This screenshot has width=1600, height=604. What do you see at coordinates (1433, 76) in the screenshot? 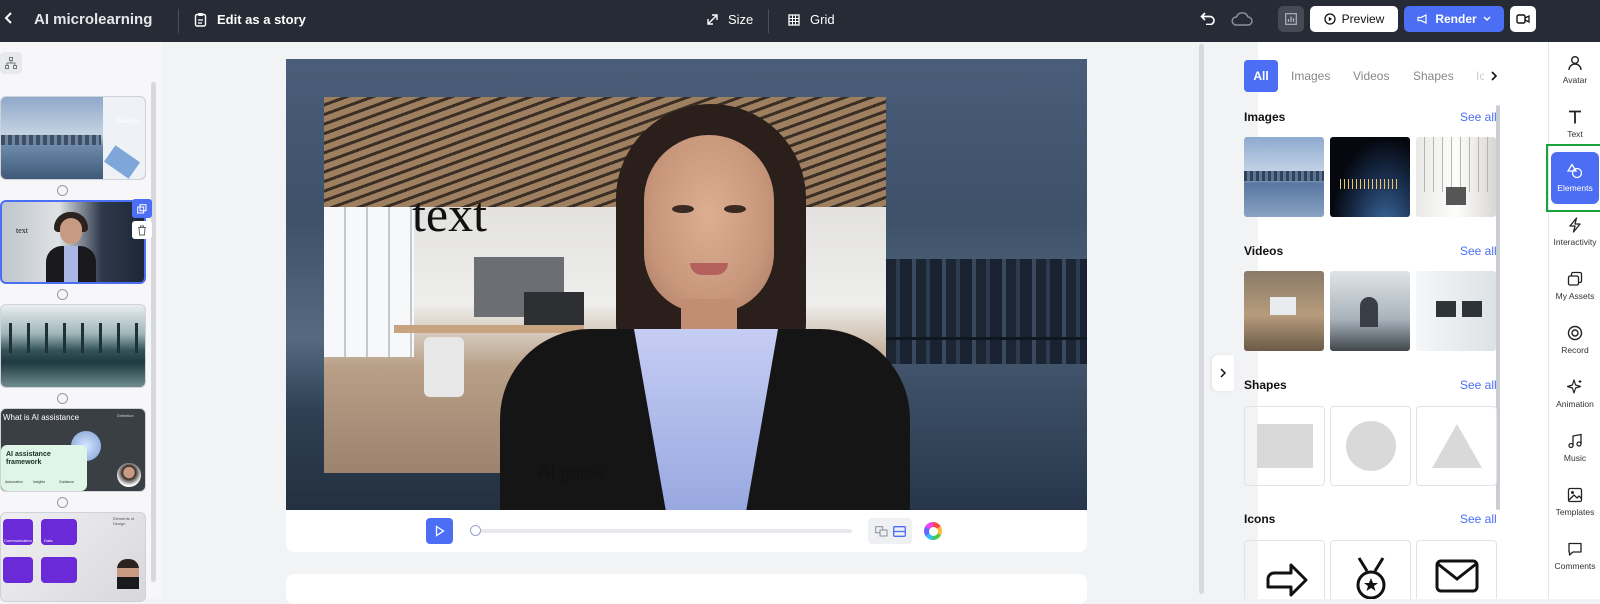
I see `tab-shapes: Shapes` at bounding box center [1433, 76].